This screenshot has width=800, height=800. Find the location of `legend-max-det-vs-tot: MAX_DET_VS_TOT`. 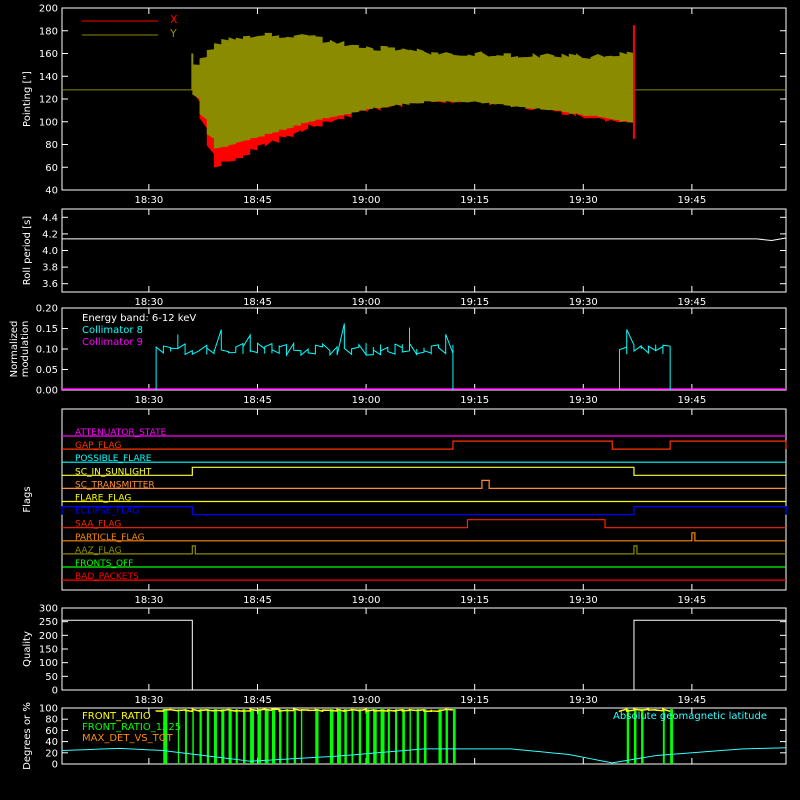

legend-max-det-vs-tot: MAX_DET_VS_TOT is located at coordinates (128, 738).